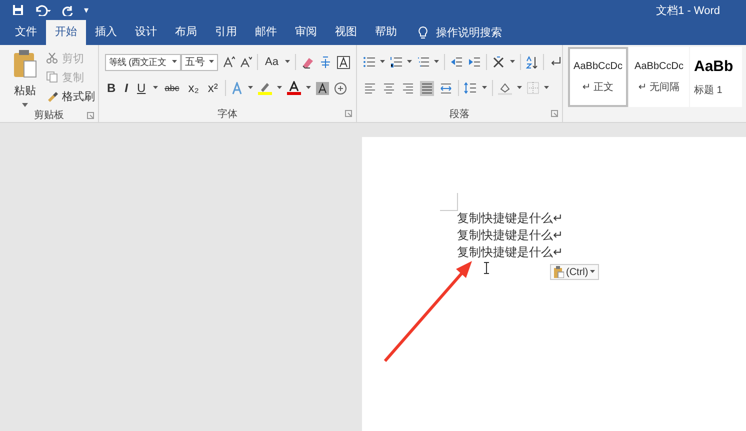 The image size is (746, 431). I want to click on text-effects-icon, so click(236, 88).